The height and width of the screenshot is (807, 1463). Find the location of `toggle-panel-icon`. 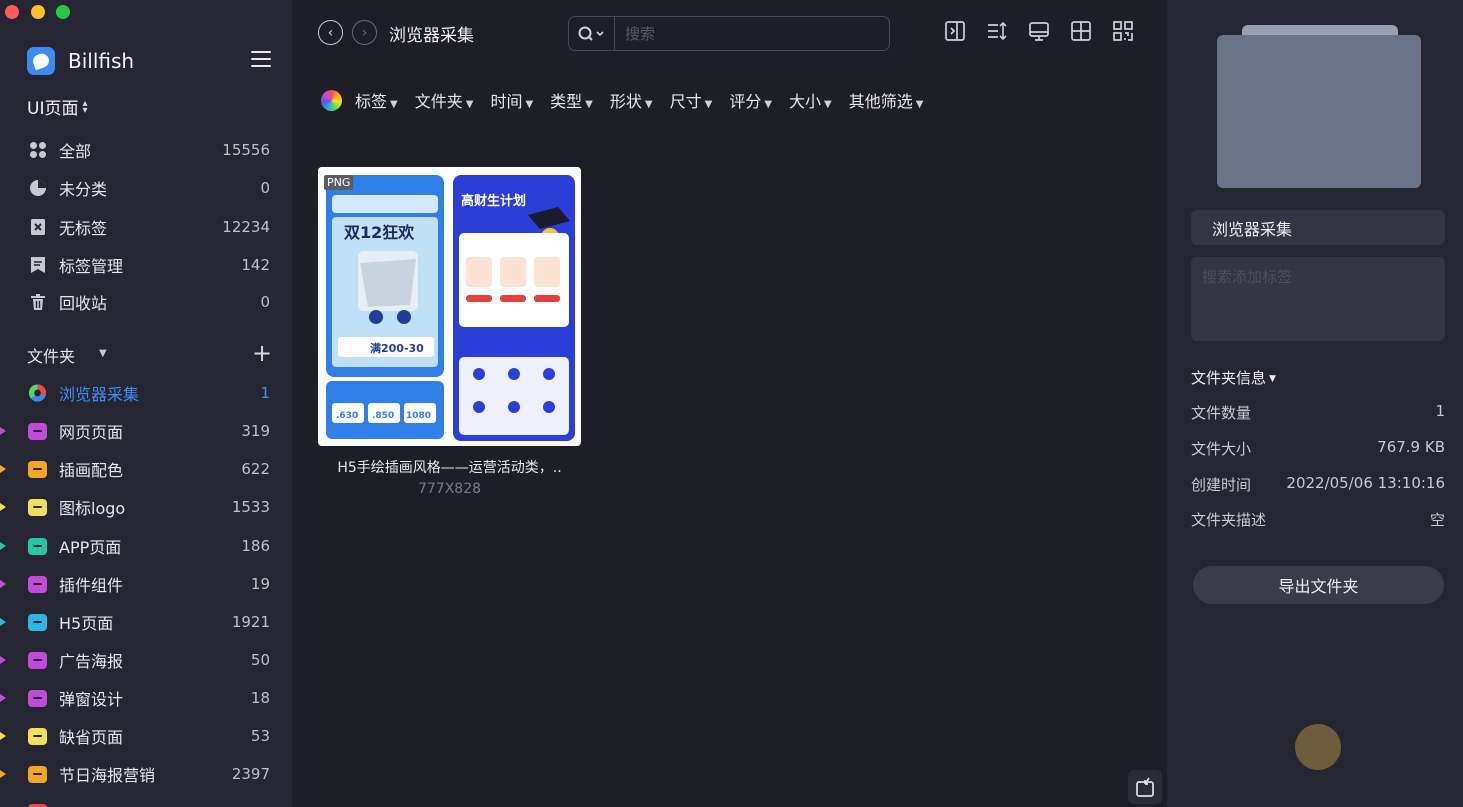

toggle-panel-icon is located at coordinates (955, 31).